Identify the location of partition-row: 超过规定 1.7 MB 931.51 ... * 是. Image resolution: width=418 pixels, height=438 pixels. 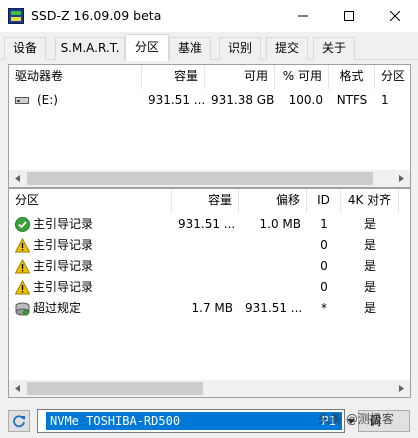
(209, 308).